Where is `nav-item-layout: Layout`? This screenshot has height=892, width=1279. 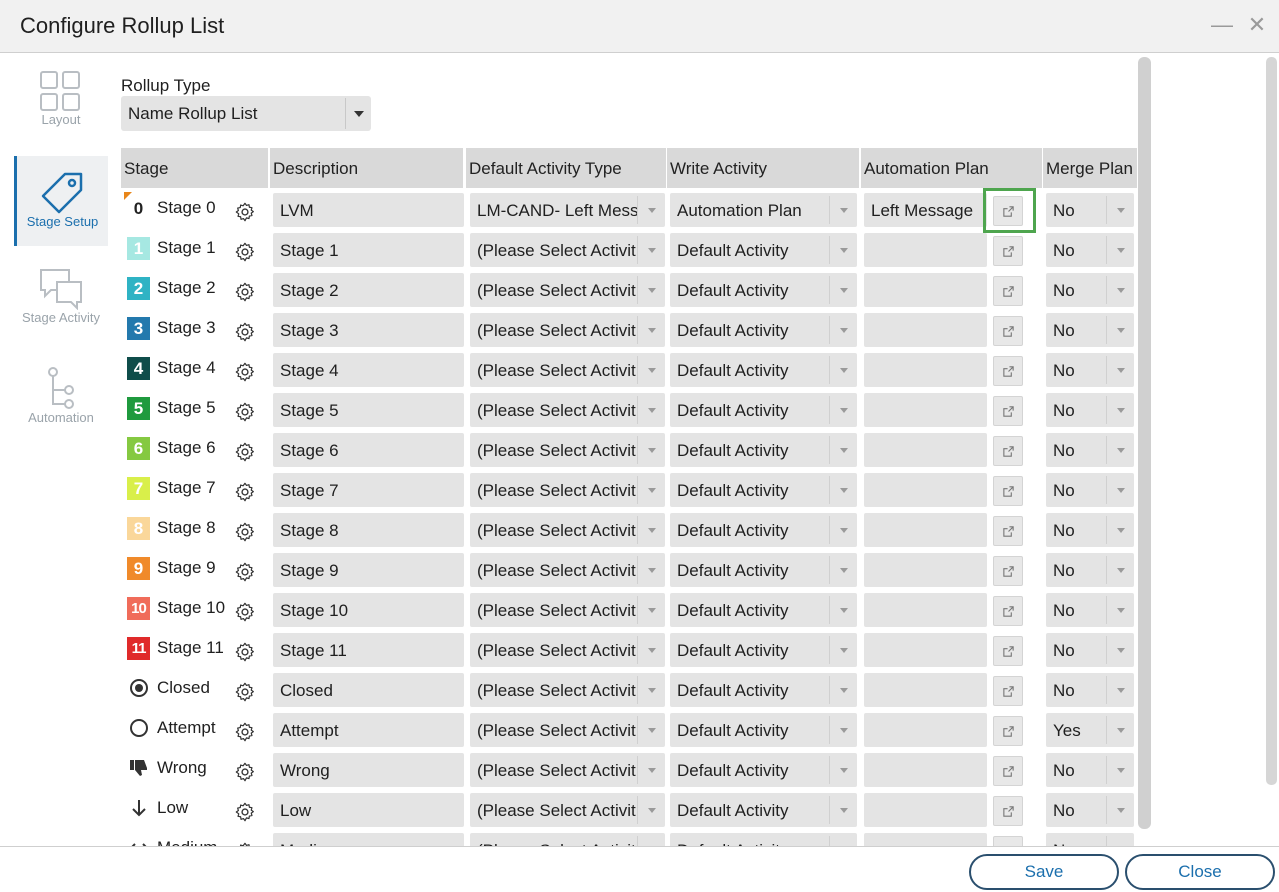
nav-item-layout: Layout is located at coordinates (61, 105).